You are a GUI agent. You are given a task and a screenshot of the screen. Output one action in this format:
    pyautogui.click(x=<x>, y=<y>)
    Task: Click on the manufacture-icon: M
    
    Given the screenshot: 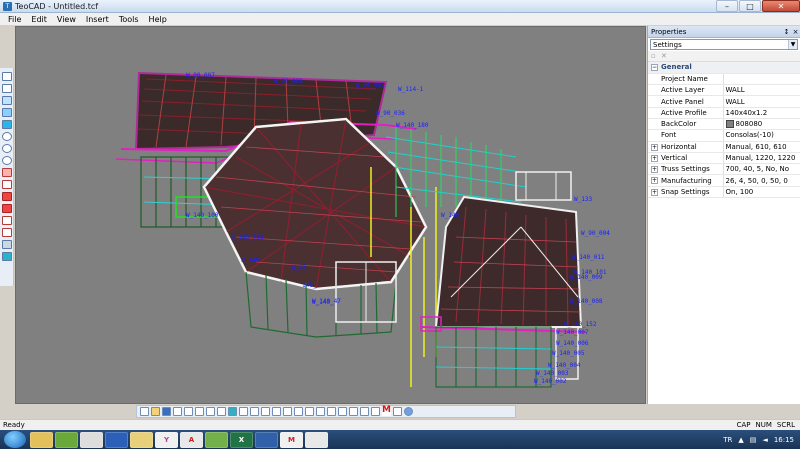 What is the action you would take?
    pyautogui.click(x=386, y=411)
    